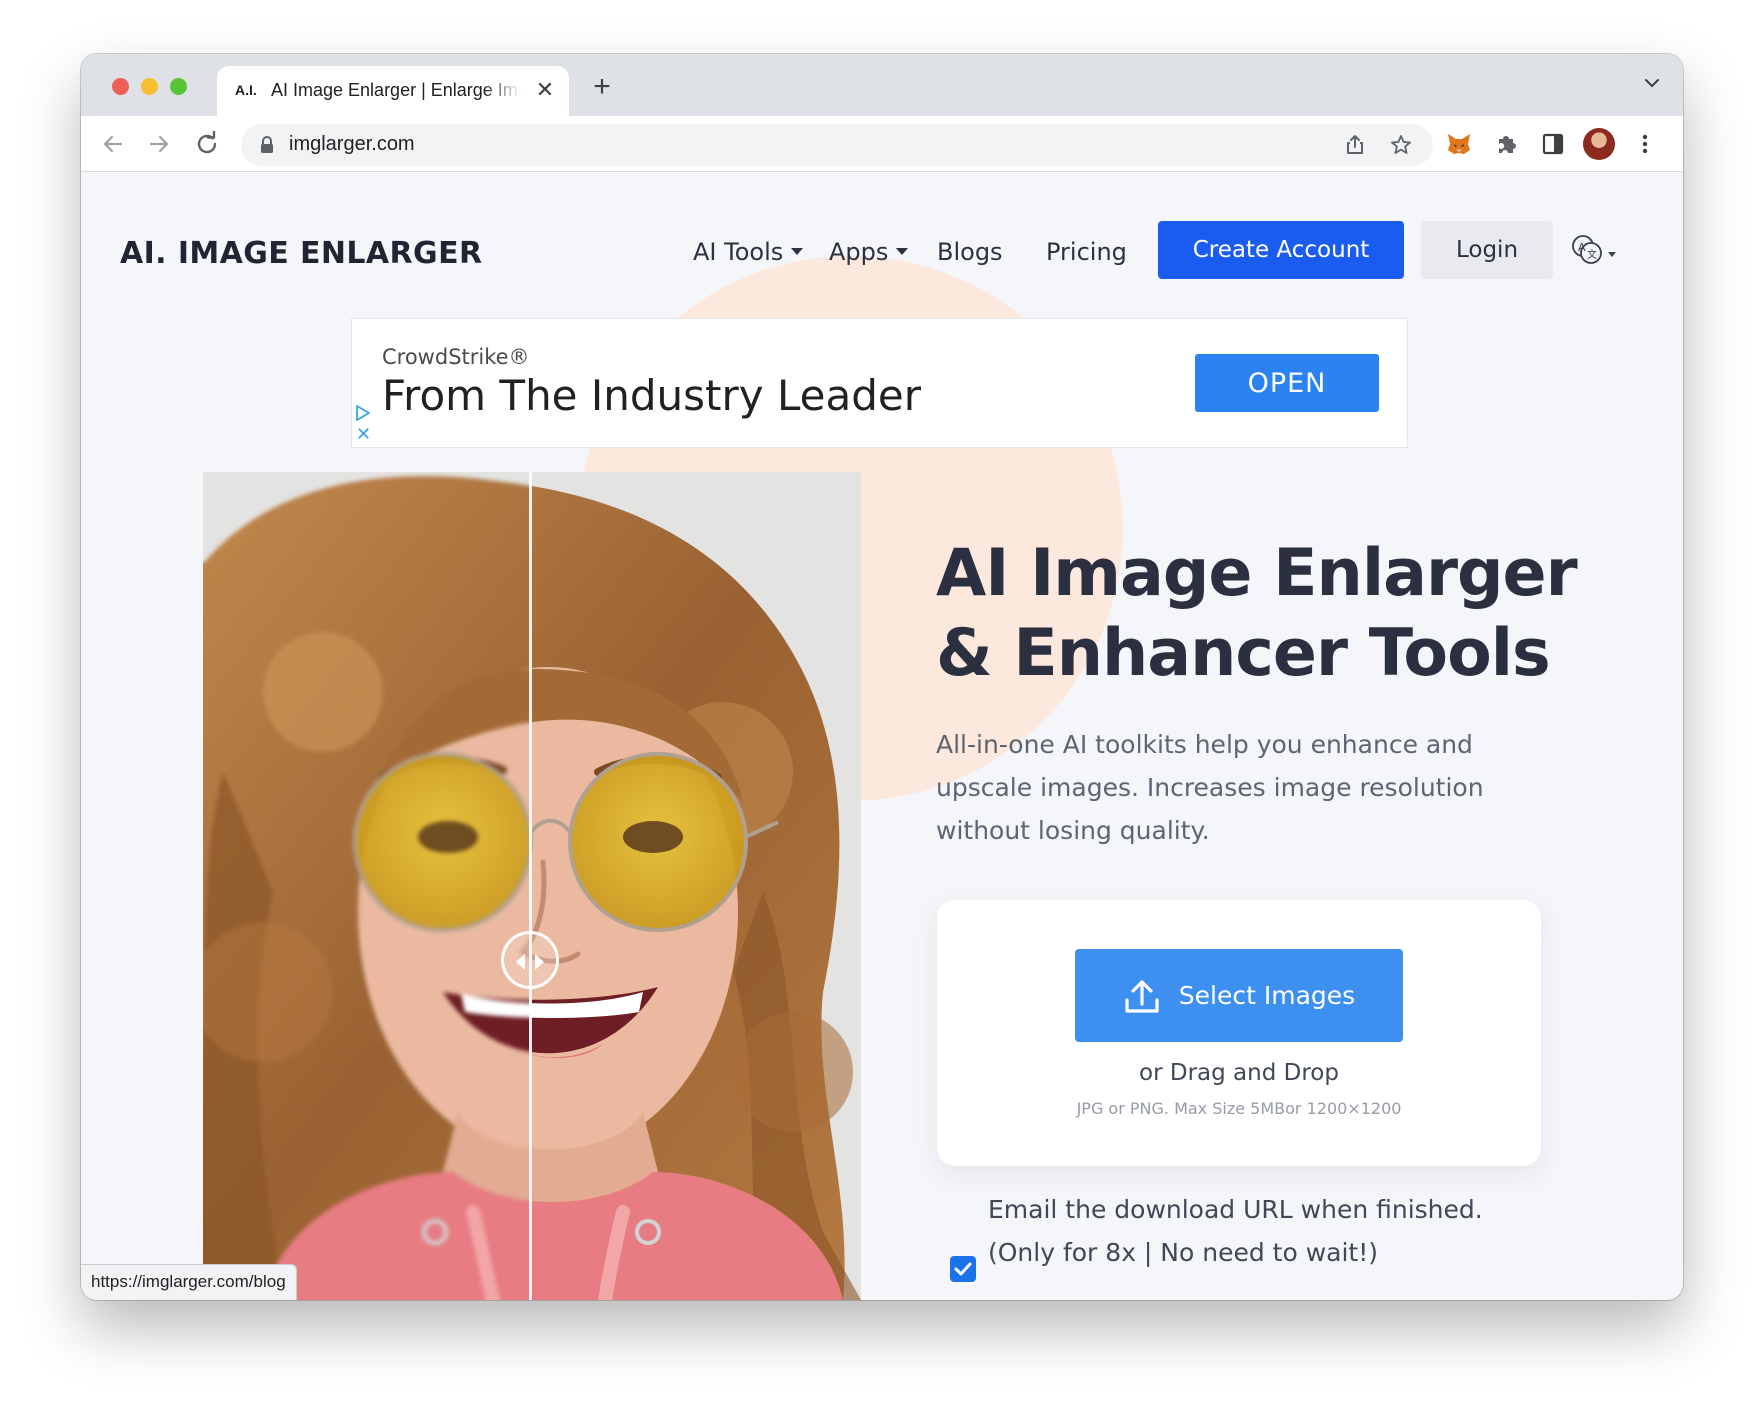  I want to click on nav-apps-label: Apps, so click(859, 252).